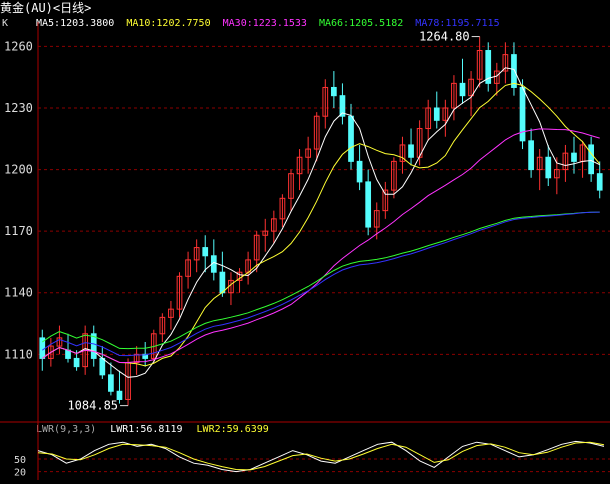 The image size is (610, 484). Describe the element at coordinates (18, 354) in the screenshot. I see `y-tick-label: 1110` at that location.